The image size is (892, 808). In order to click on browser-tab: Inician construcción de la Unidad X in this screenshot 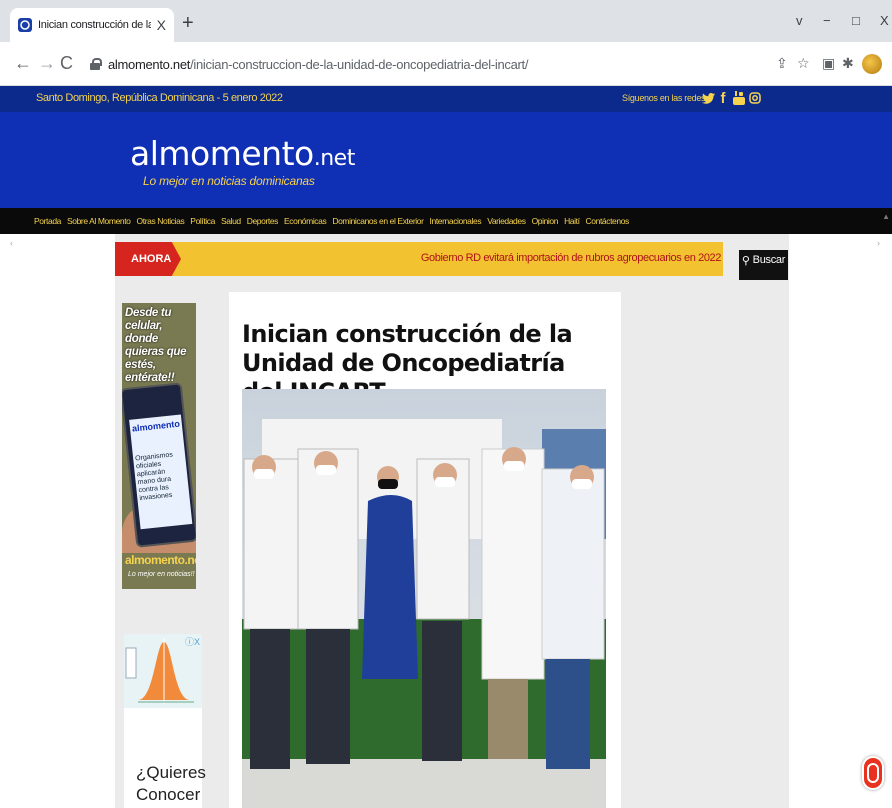, I will do `click(92, 25)`.